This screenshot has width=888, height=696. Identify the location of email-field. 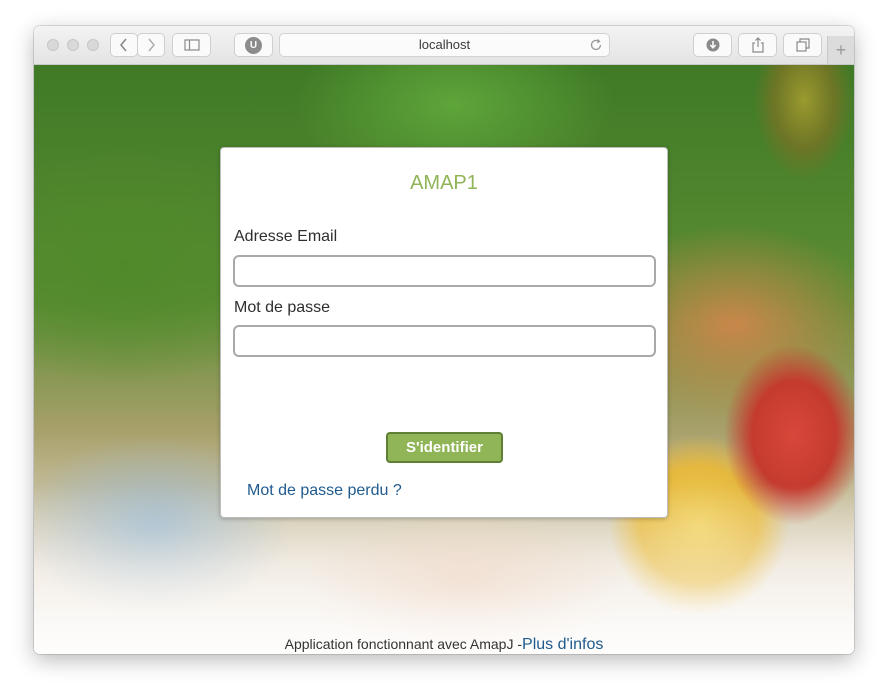
(444, 271).